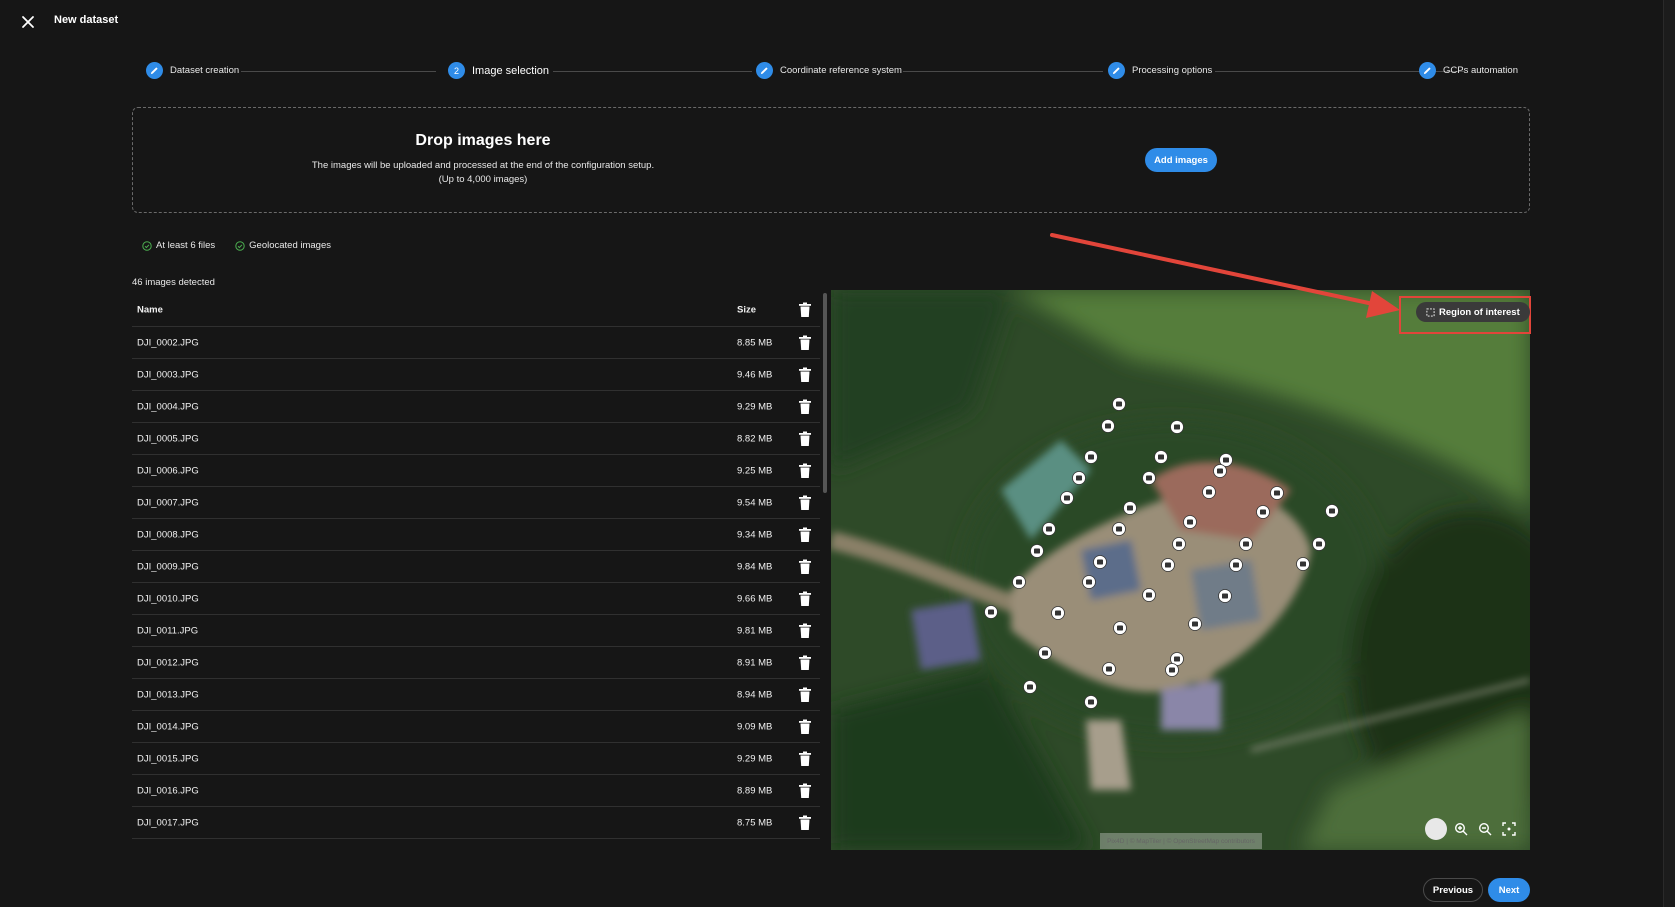 Image resolution: width=1675 pixels, height=907 pixels. I want to click on previous-button: Previous, so click(1453, 890).